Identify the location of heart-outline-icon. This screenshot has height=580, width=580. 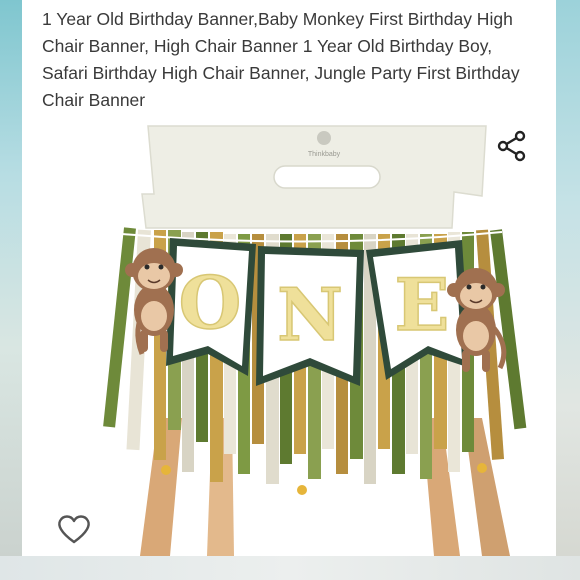
(74, 529).